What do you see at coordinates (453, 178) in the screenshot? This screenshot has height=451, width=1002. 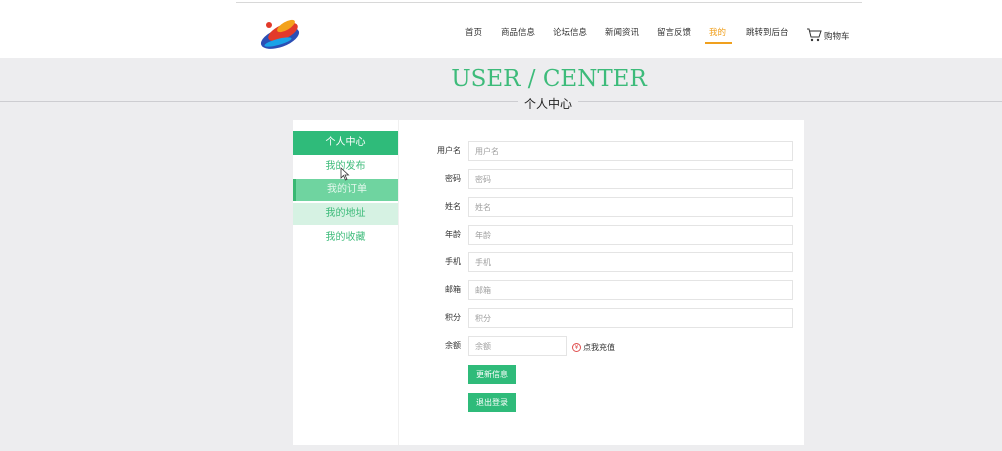 I see `password-label: 密码` at bounding box center [453, 178].